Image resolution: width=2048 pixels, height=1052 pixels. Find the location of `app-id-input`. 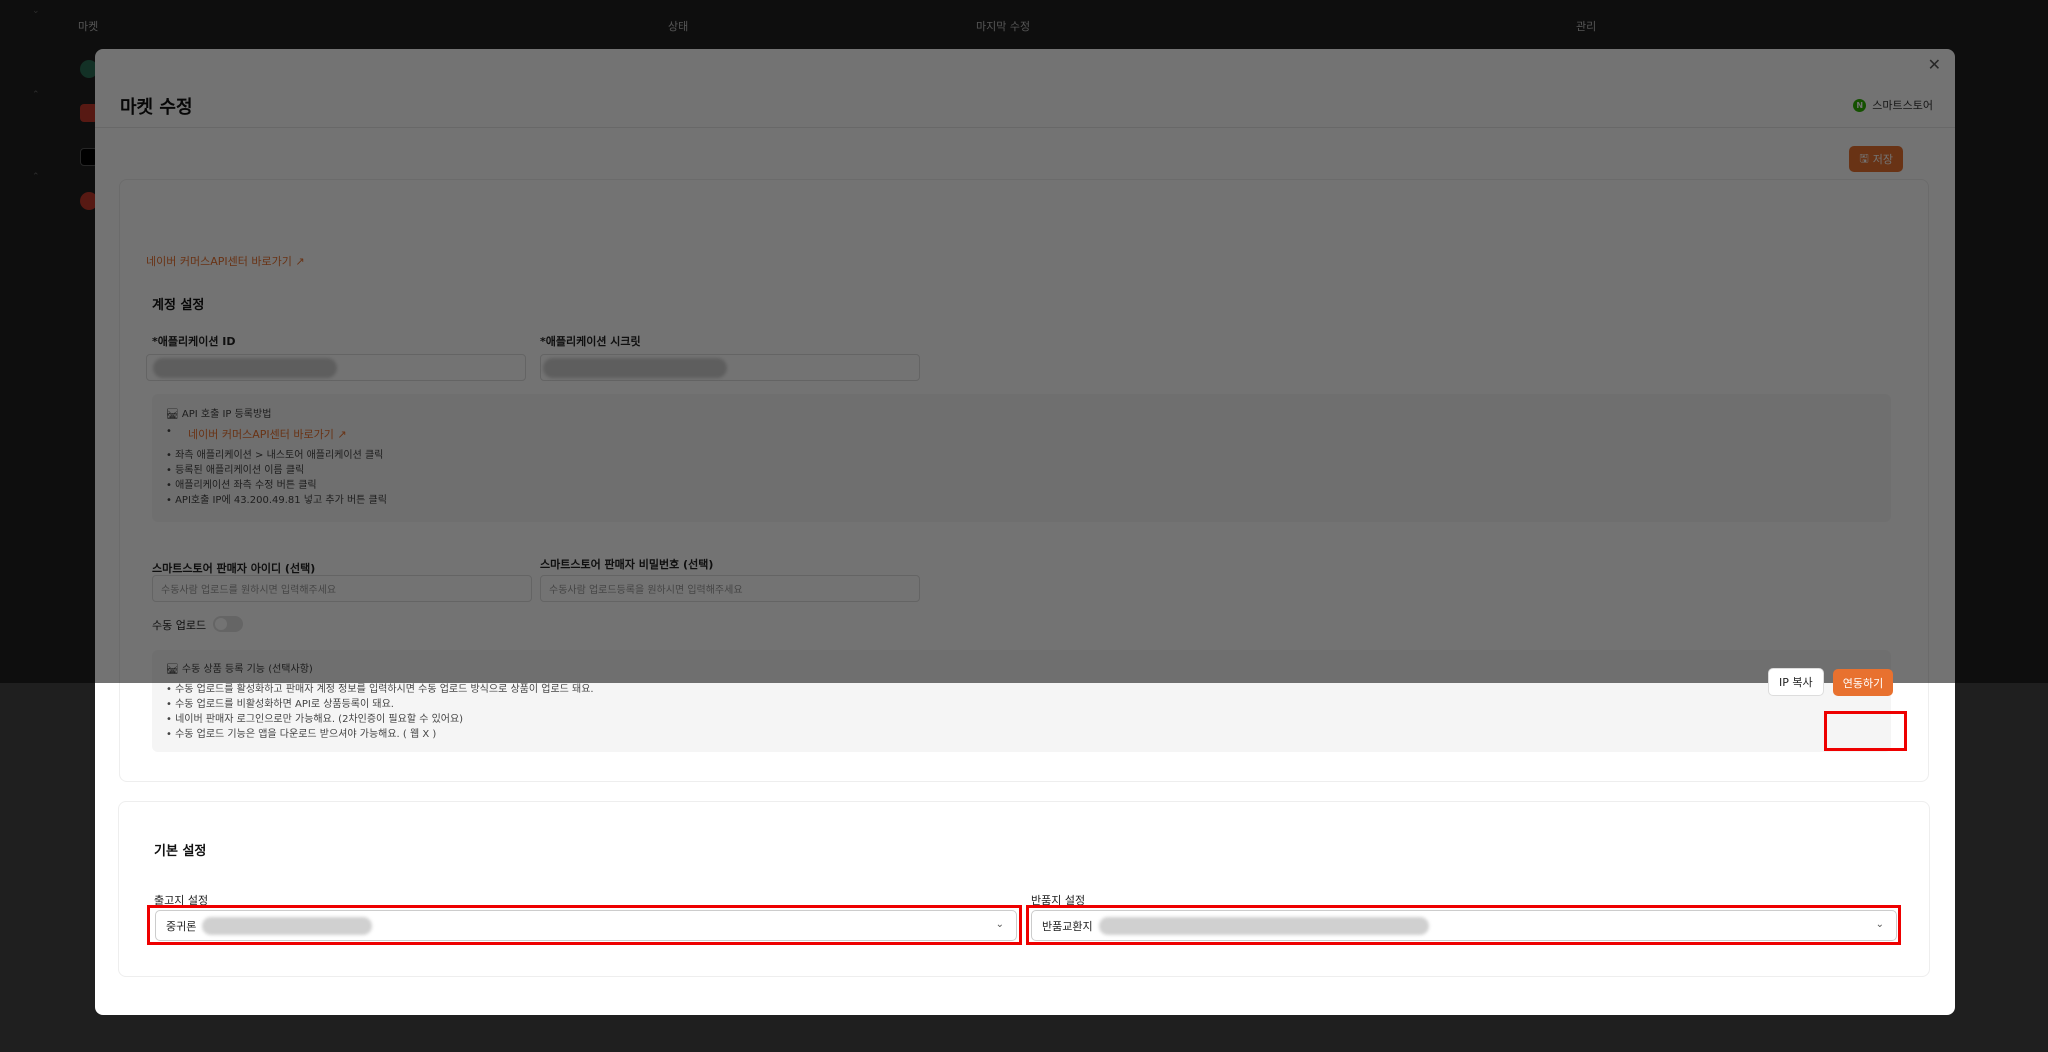

app-id-input is located at coordinates (336, 367).